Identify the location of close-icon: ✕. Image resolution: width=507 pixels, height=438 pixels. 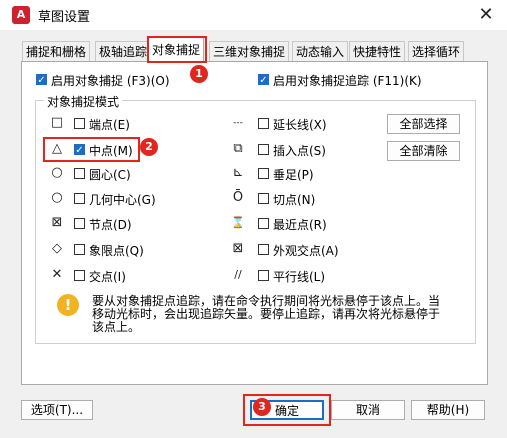
(486, 15).